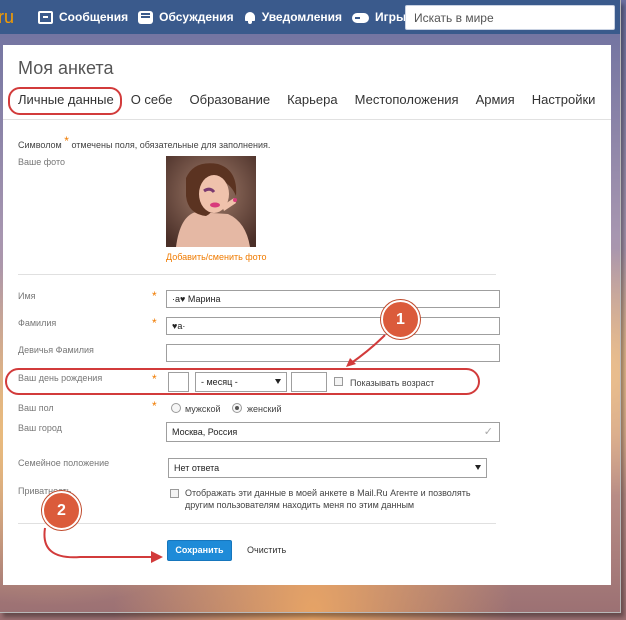 The height and width of the screenshot is (620, 626). I want to click on step-badge-2: 2, so click(61, 510).